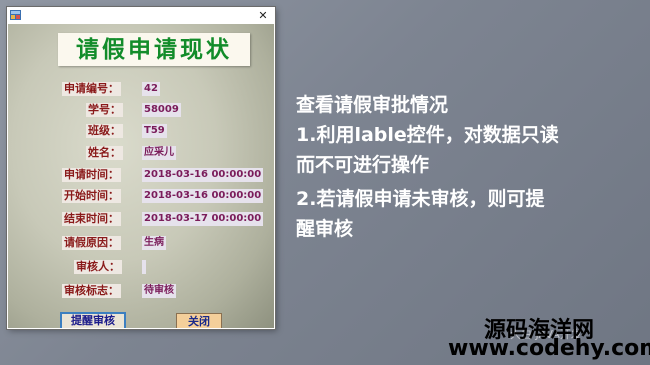 The height and width of the screenshot is (365, 650). What do you see at coordinates (93, 320) in the screenshot?
I see `remind-review-button: 提醒审核` at bounding box center [93, 320].